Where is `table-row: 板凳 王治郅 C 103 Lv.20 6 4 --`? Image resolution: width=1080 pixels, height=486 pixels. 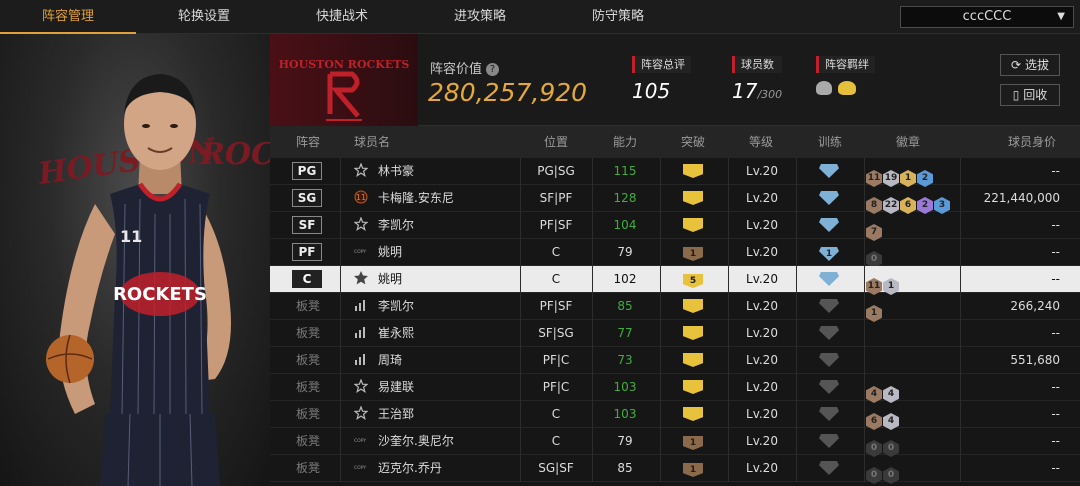
table-row: 板凳 王治郅 C 103 Lv.20 6 4 -- is located at coordinates (675, 415).